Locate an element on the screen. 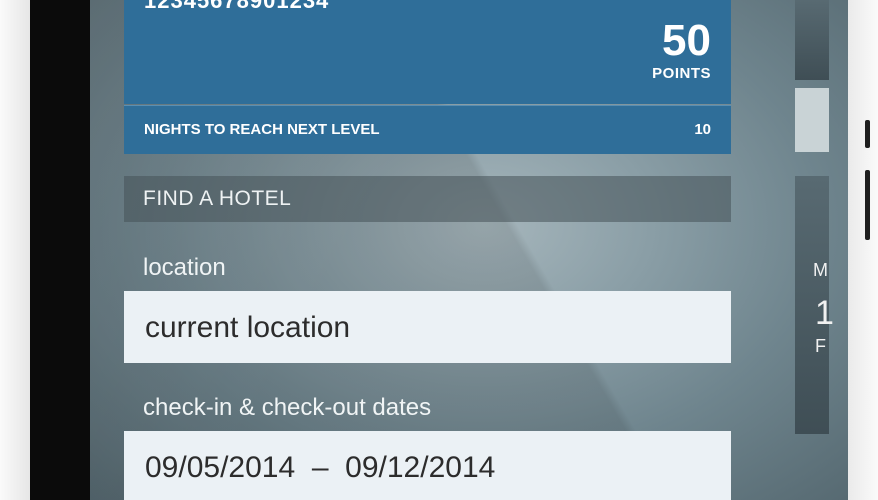  location-field: current location is located at coordinates (427, 327).